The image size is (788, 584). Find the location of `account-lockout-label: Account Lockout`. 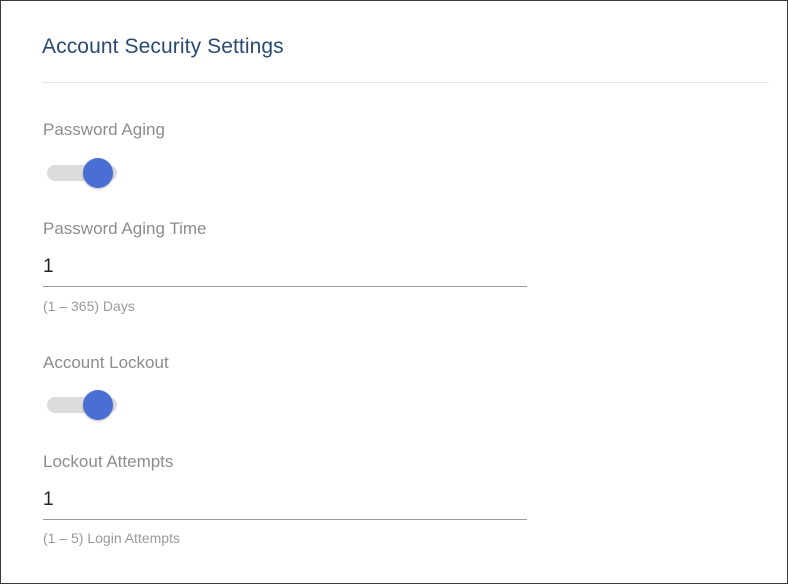

account-lockout-label: Account Lockout is located at coordinates (106, 362).